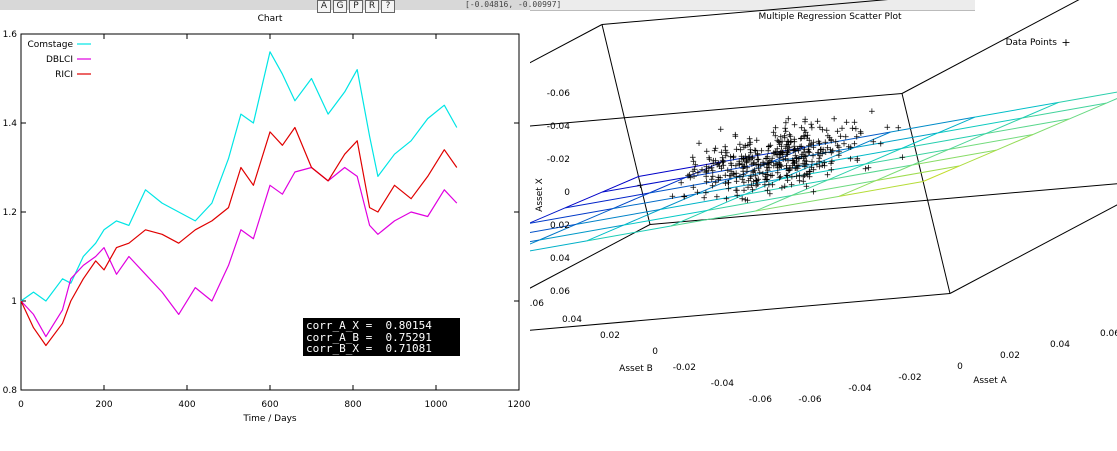 The image size is (1117, 451). I want to click on x-tick-label: 0.02, so click(1010, 356).